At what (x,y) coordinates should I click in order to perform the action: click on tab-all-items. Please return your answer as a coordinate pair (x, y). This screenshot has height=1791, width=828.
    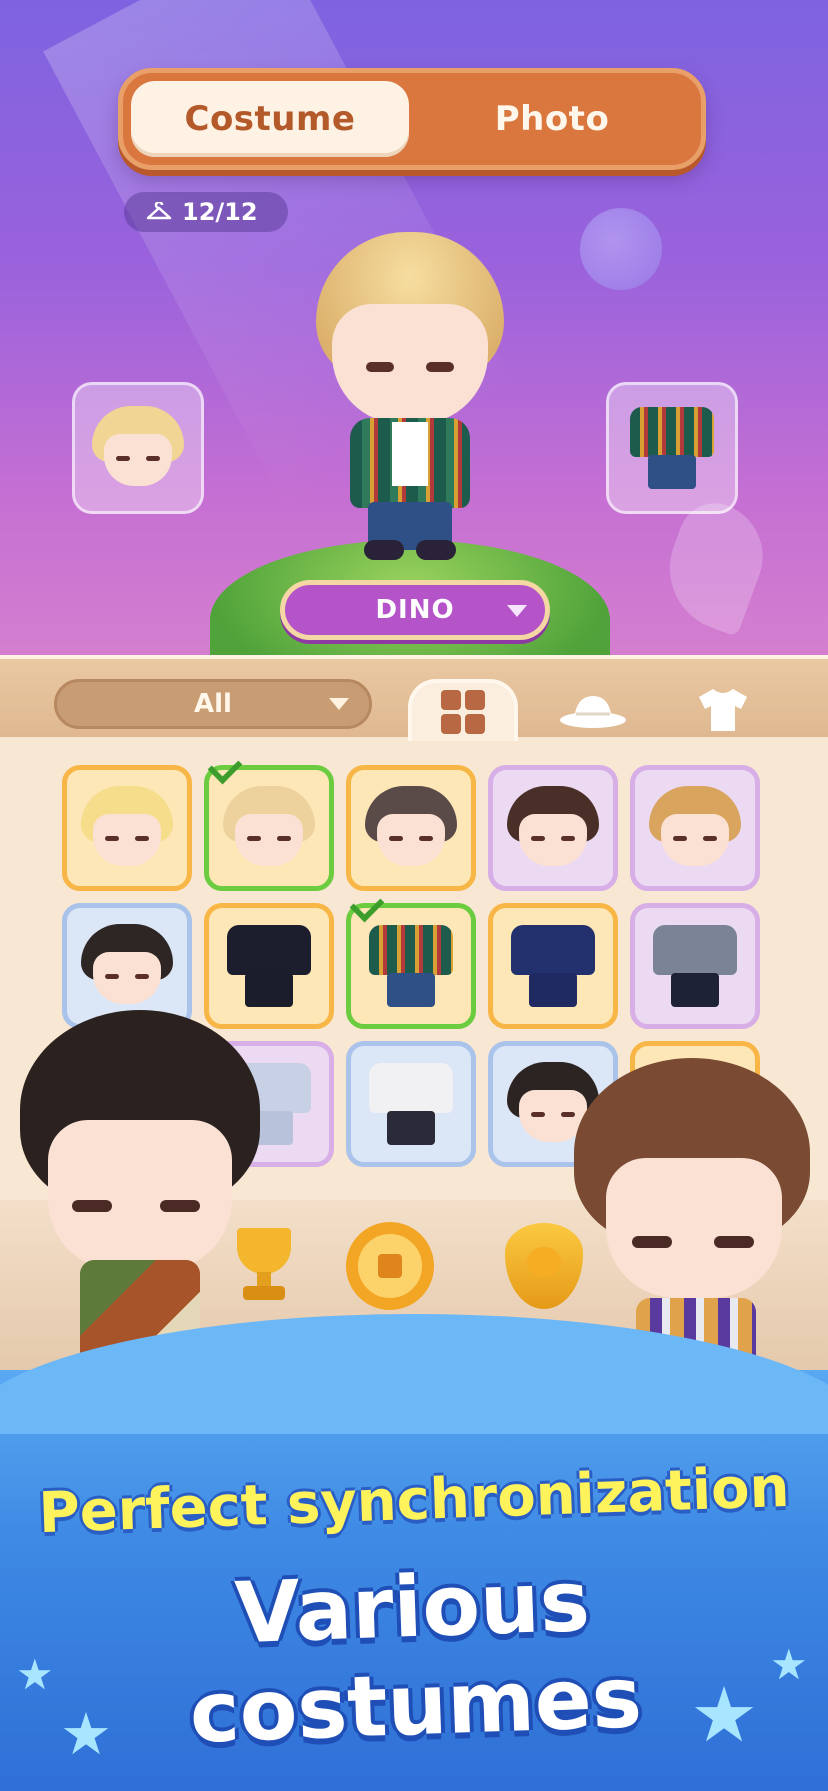
    Looking at the image, I should click on (463, 710).